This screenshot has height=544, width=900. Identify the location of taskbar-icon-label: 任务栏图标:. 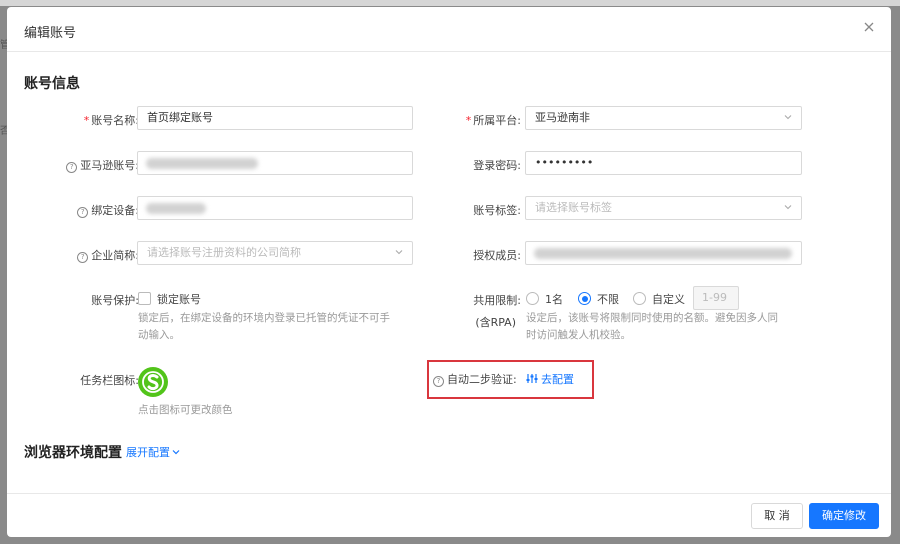
(109, 380).